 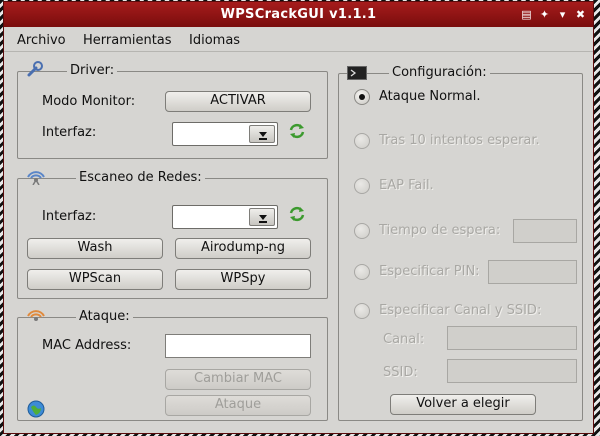 I want to click on globe-icon, so click(x=36, y=410).